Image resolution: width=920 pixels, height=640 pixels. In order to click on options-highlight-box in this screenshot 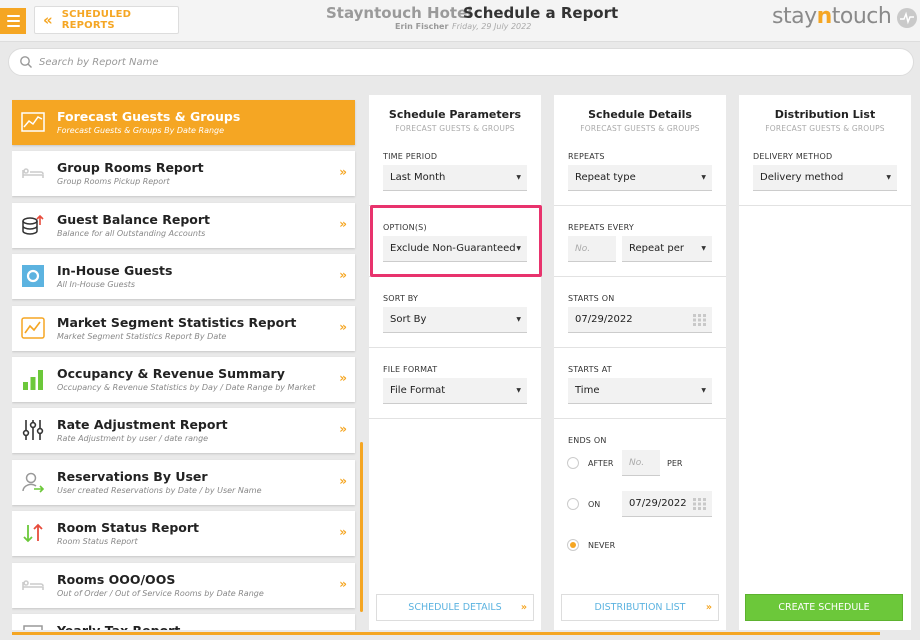, I will do `click(456, 241)`.